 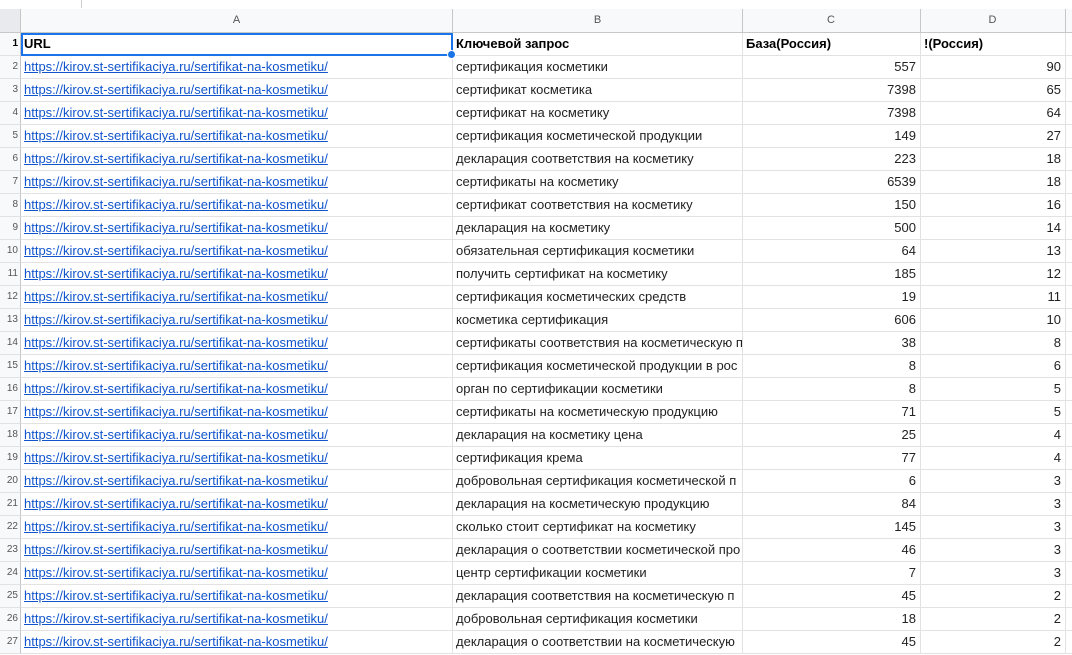 I want to click on row-number: 24, so click(x=10, y=573).